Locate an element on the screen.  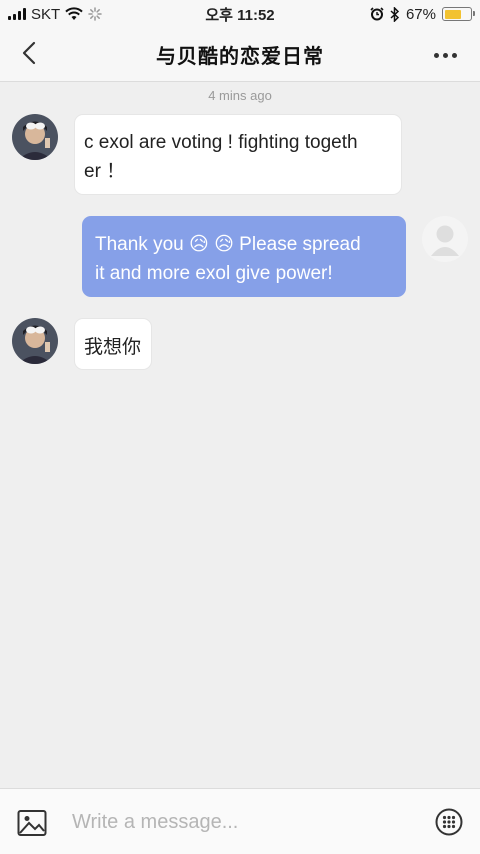
carrier-label: SKT is located at coordinates (46, 14).